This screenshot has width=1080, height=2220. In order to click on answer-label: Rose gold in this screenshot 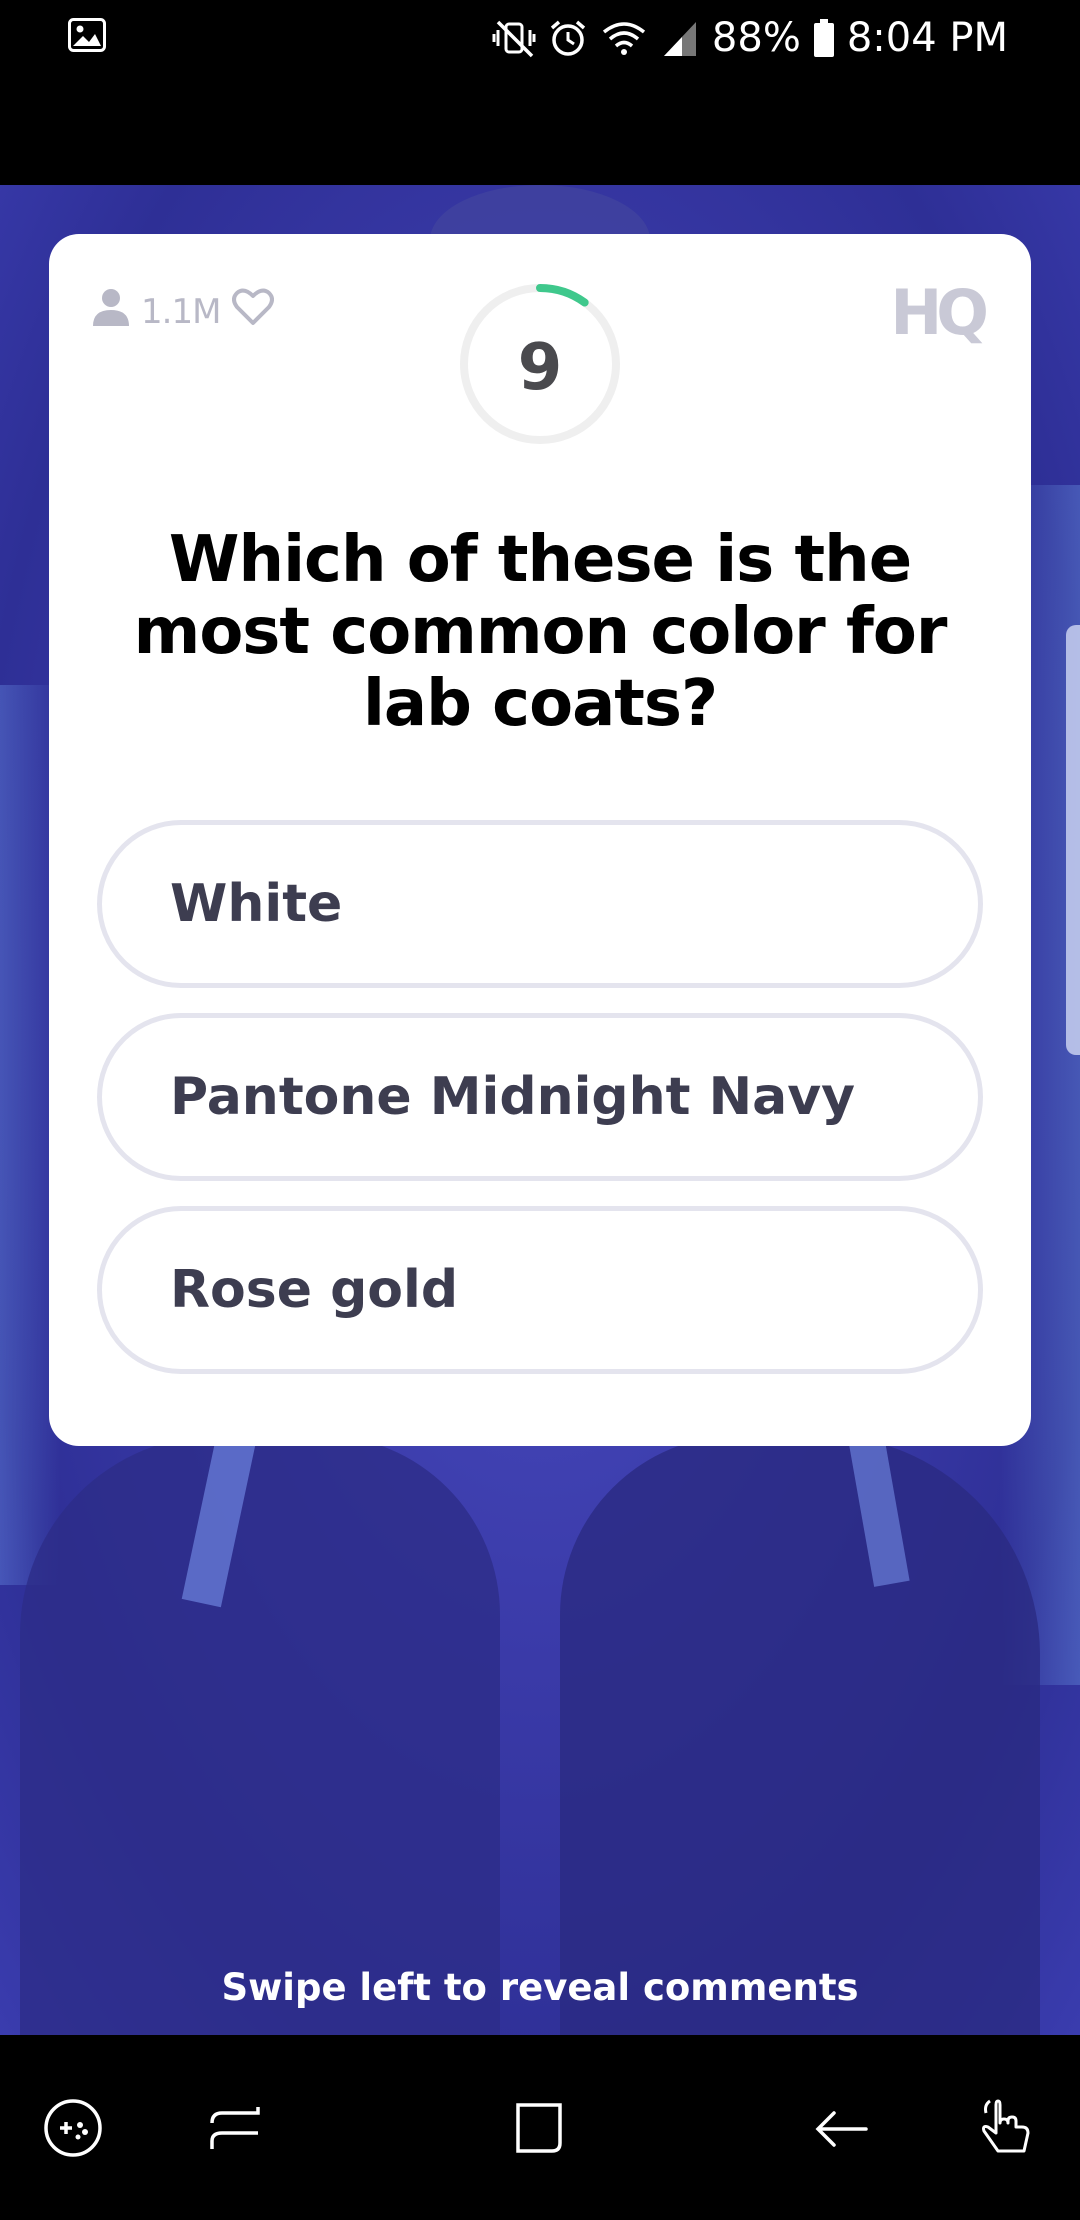, I will do `click(314, 1290)`.